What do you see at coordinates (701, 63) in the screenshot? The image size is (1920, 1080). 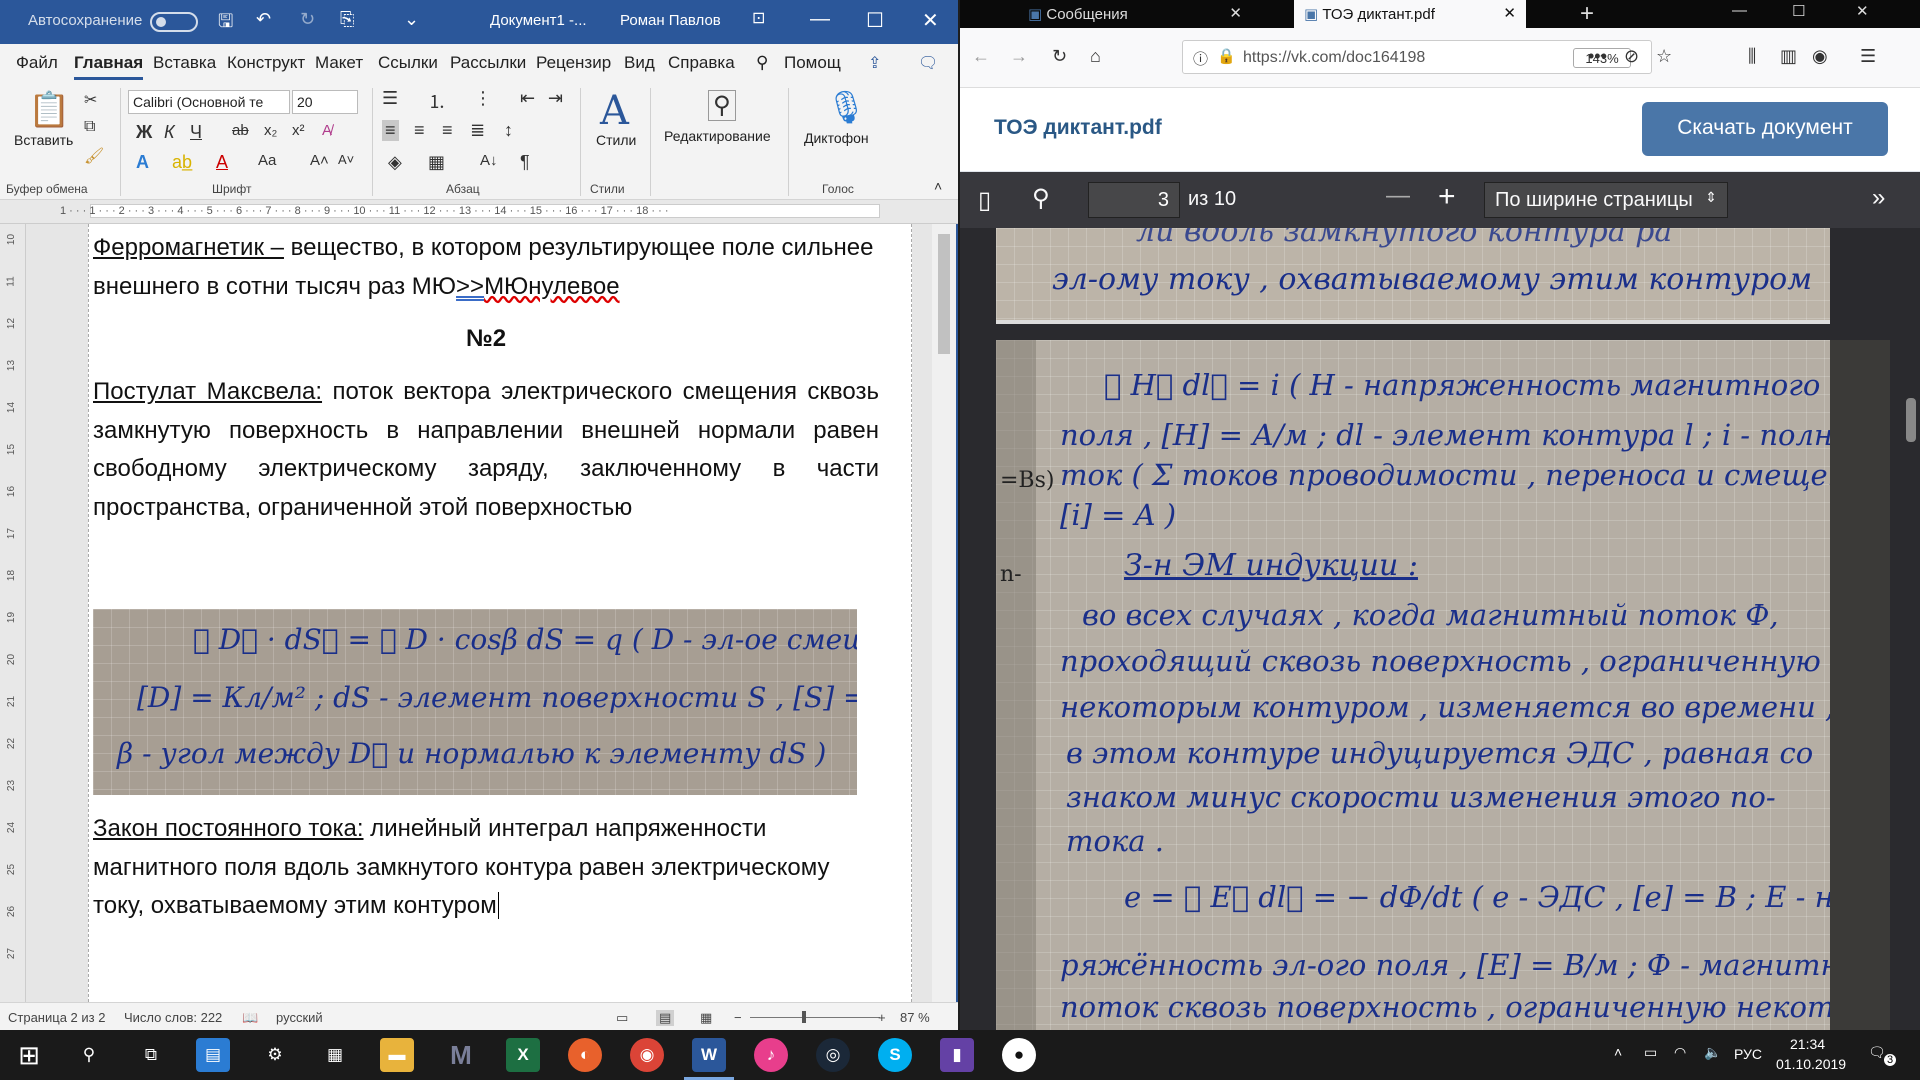 I see `tab-help: Справка` at bounding box center [701, 63].